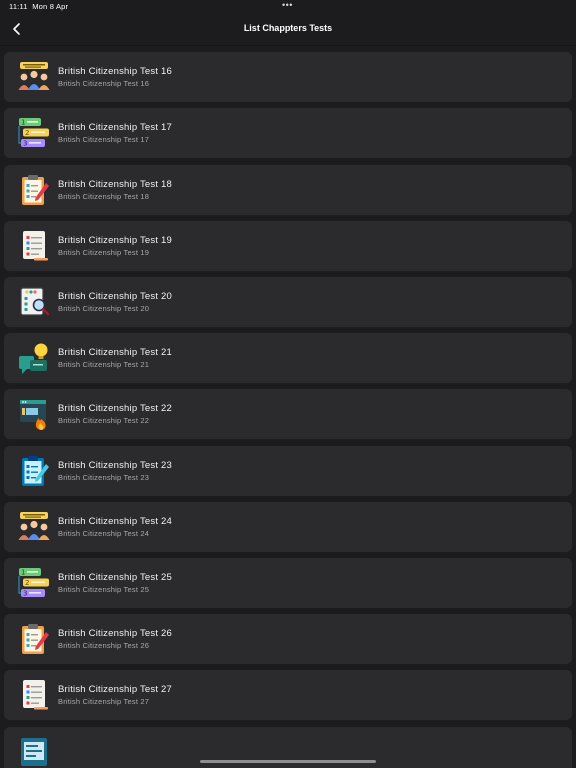 The height and width of the screenshot is (768, 576). Describe the element at coordinates (288, 761) in the screenshot. I see `home-indicator` at that location.